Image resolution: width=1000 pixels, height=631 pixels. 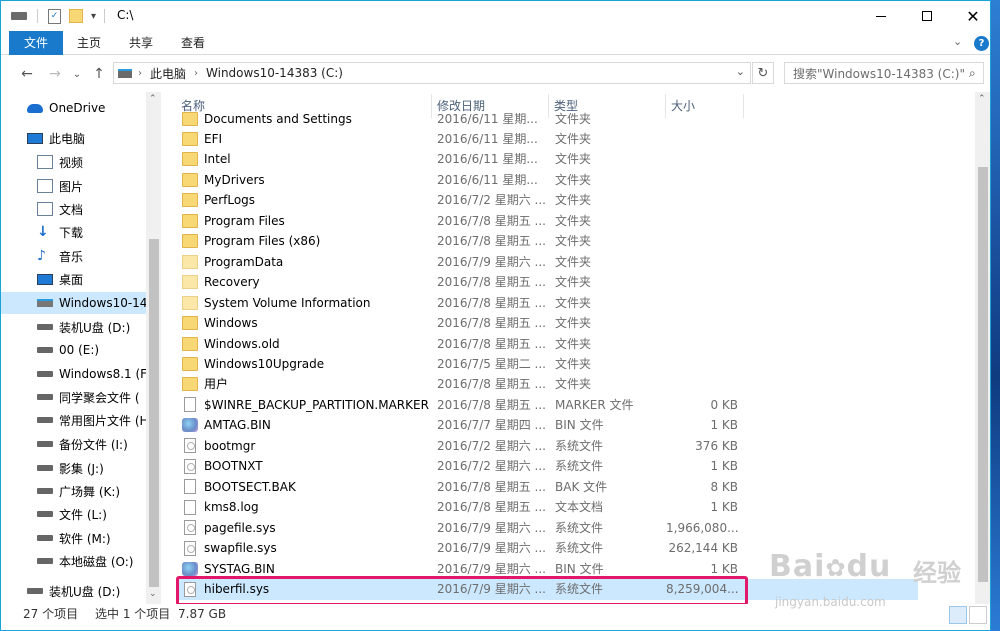 I want to click on file-row: AMTAG.BIN 2016/7/7 星期四 ... BIN 文件 1 KB, so click(x=547, y=425).